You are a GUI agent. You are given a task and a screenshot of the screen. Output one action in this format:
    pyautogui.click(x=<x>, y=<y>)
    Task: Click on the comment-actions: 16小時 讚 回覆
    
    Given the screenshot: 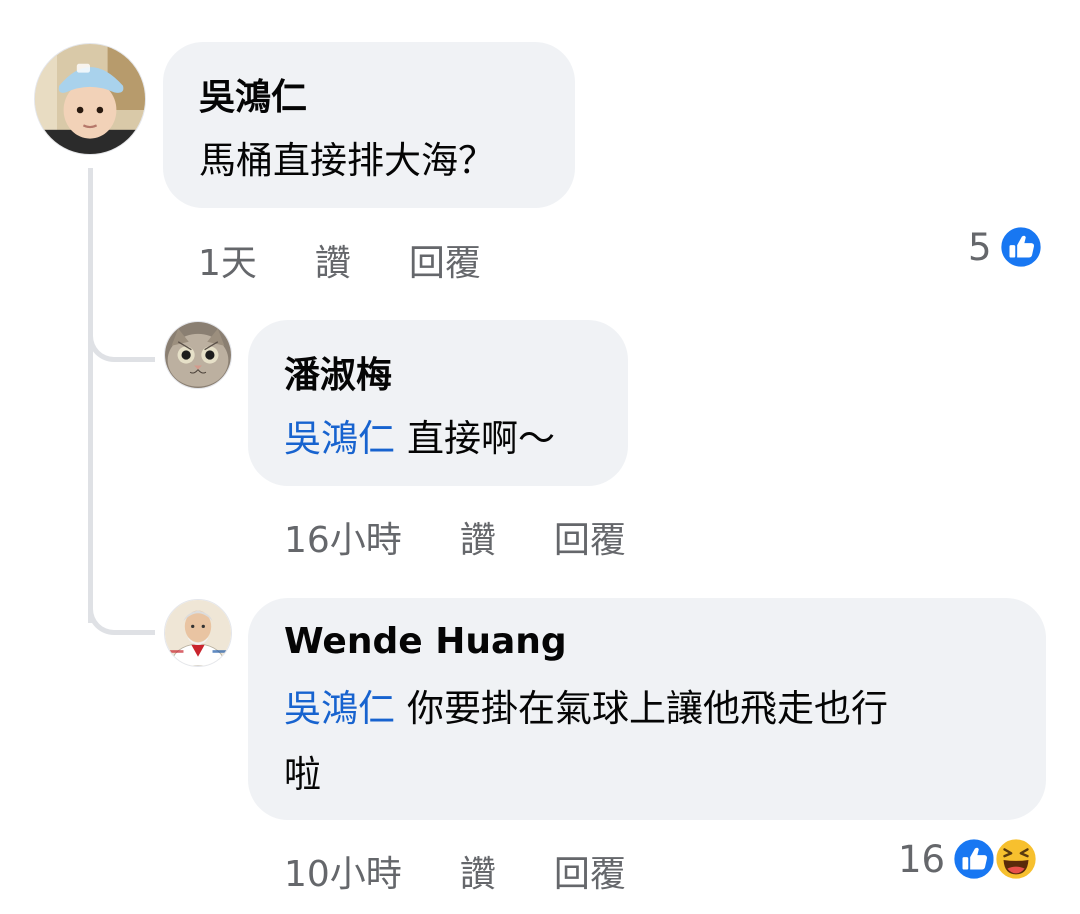 What is the action you would take?
    pyautogui.click(x=455, y=537)
    